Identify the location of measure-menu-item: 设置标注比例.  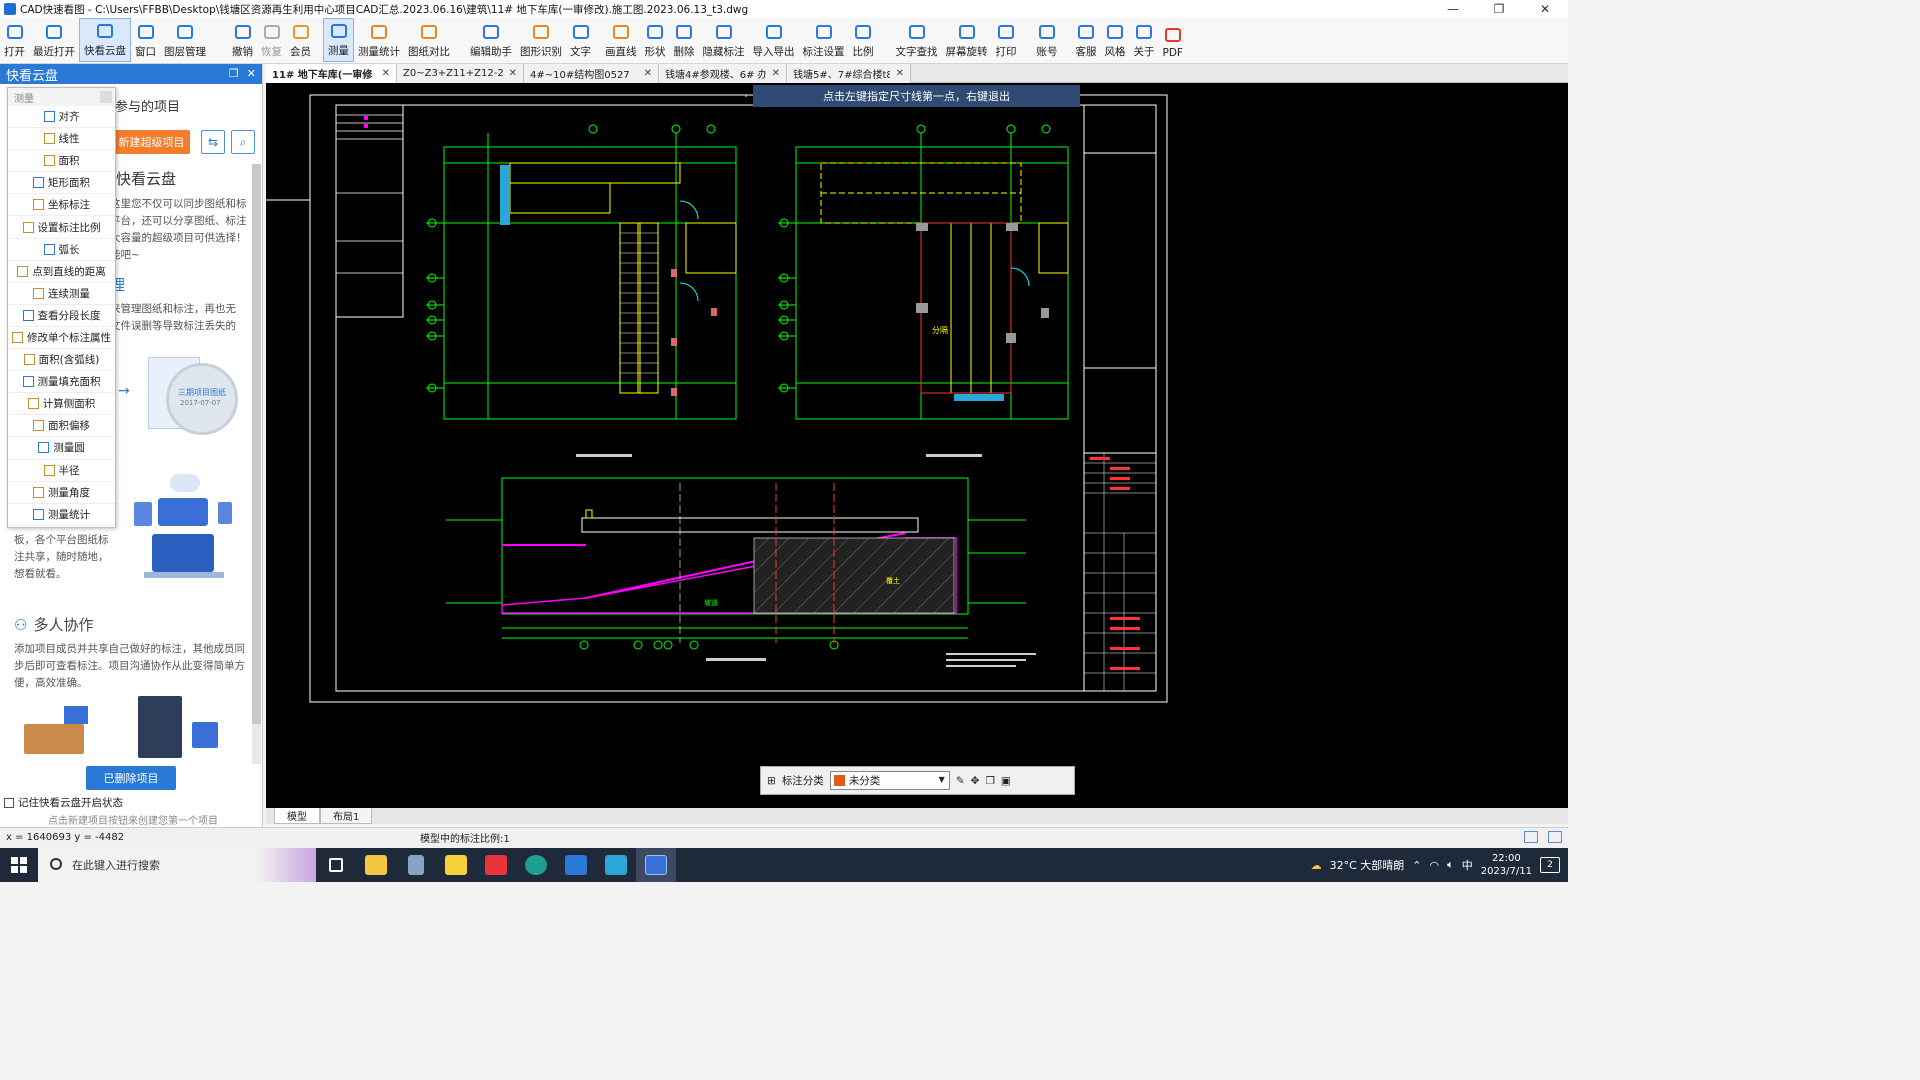
(61, 227).